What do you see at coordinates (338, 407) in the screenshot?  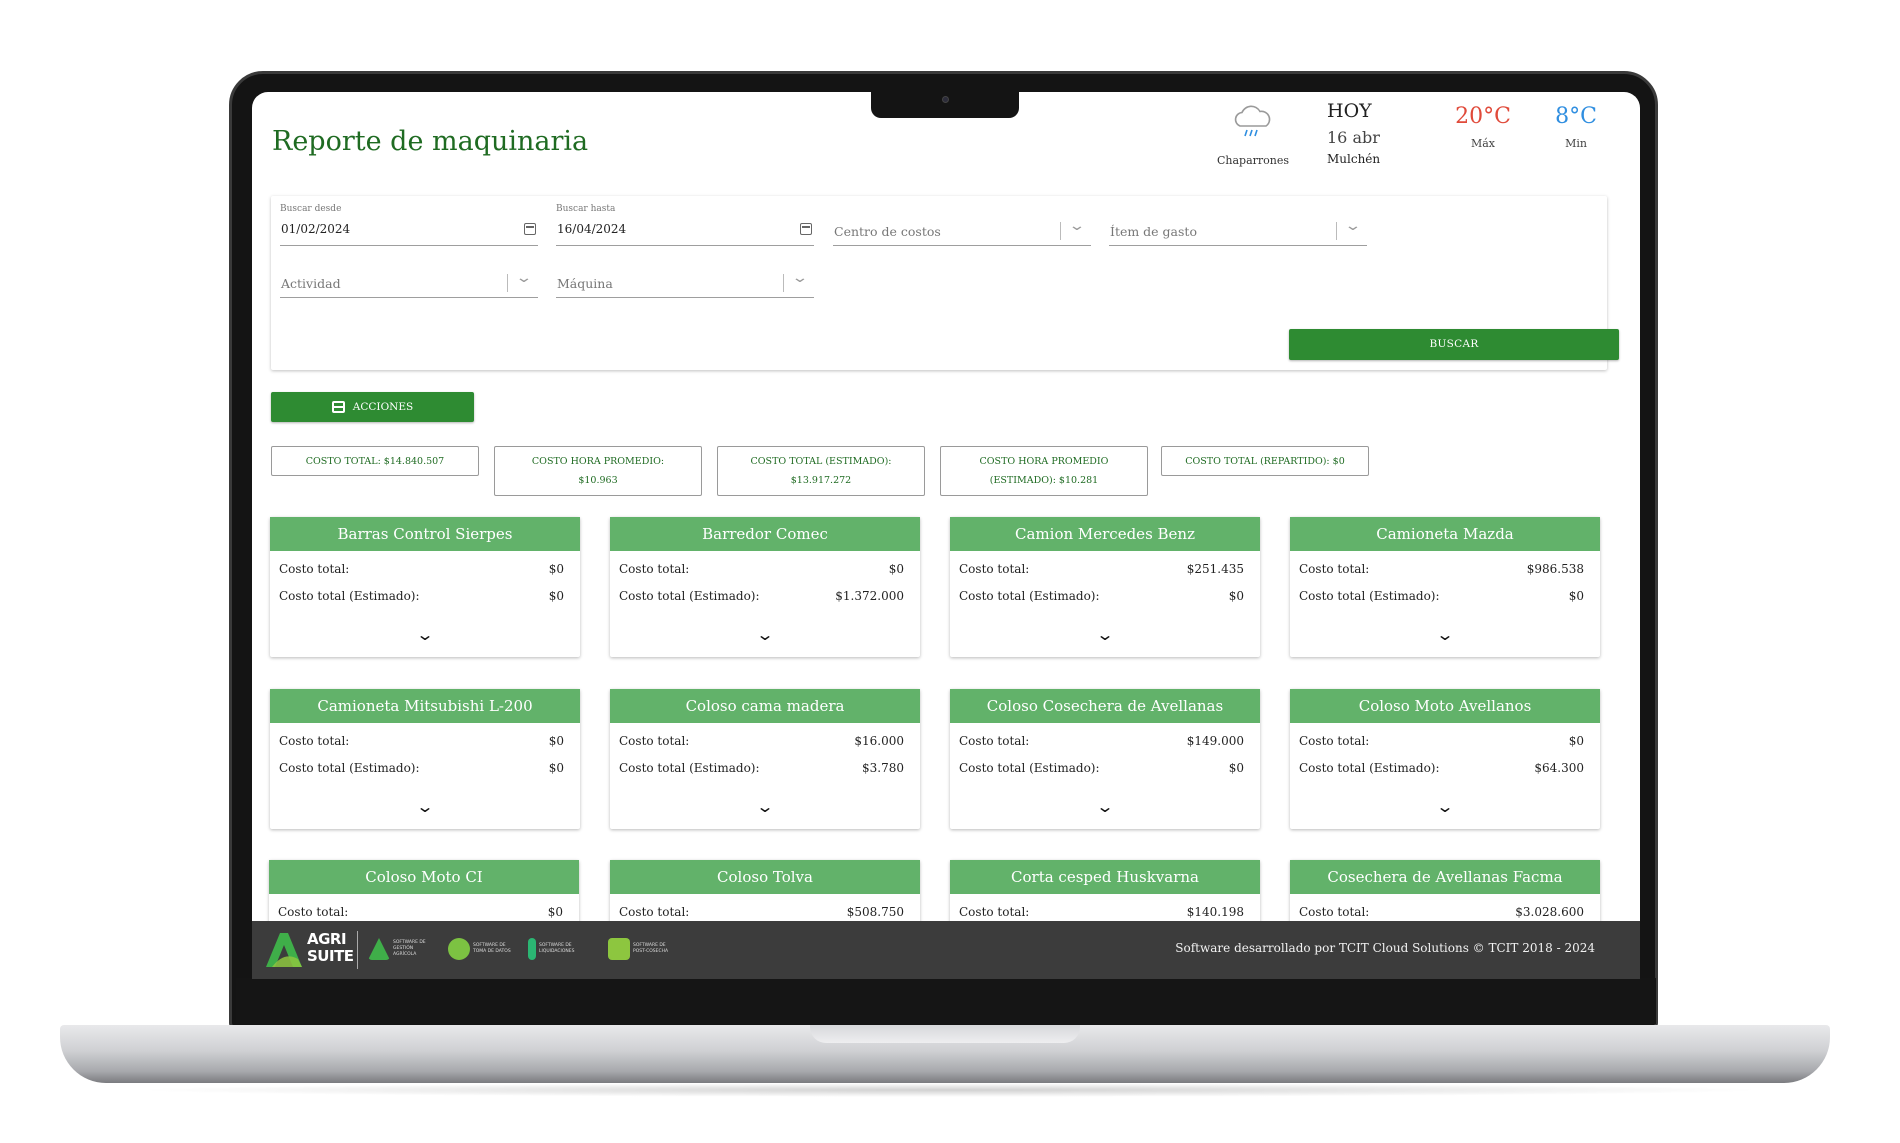 I see `archive-icon` at bounding box center [338, 407].